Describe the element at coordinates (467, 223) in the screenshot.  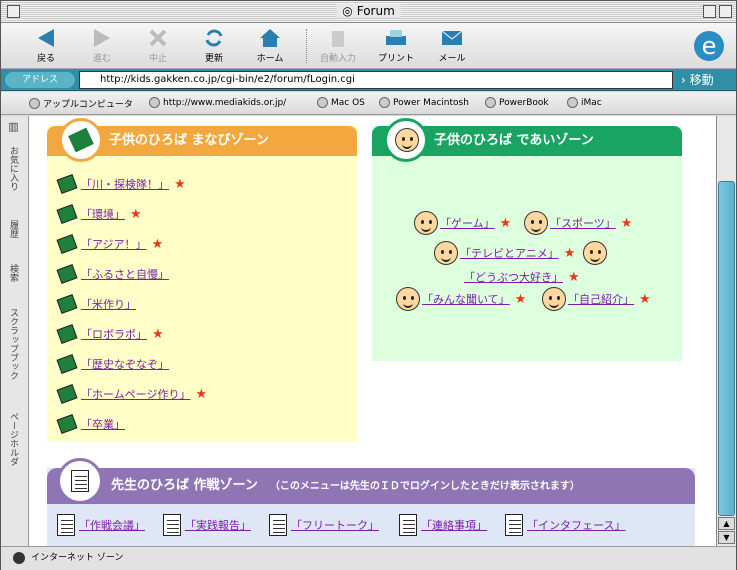
I see `zone-link: 「ゲーム」` at that location.